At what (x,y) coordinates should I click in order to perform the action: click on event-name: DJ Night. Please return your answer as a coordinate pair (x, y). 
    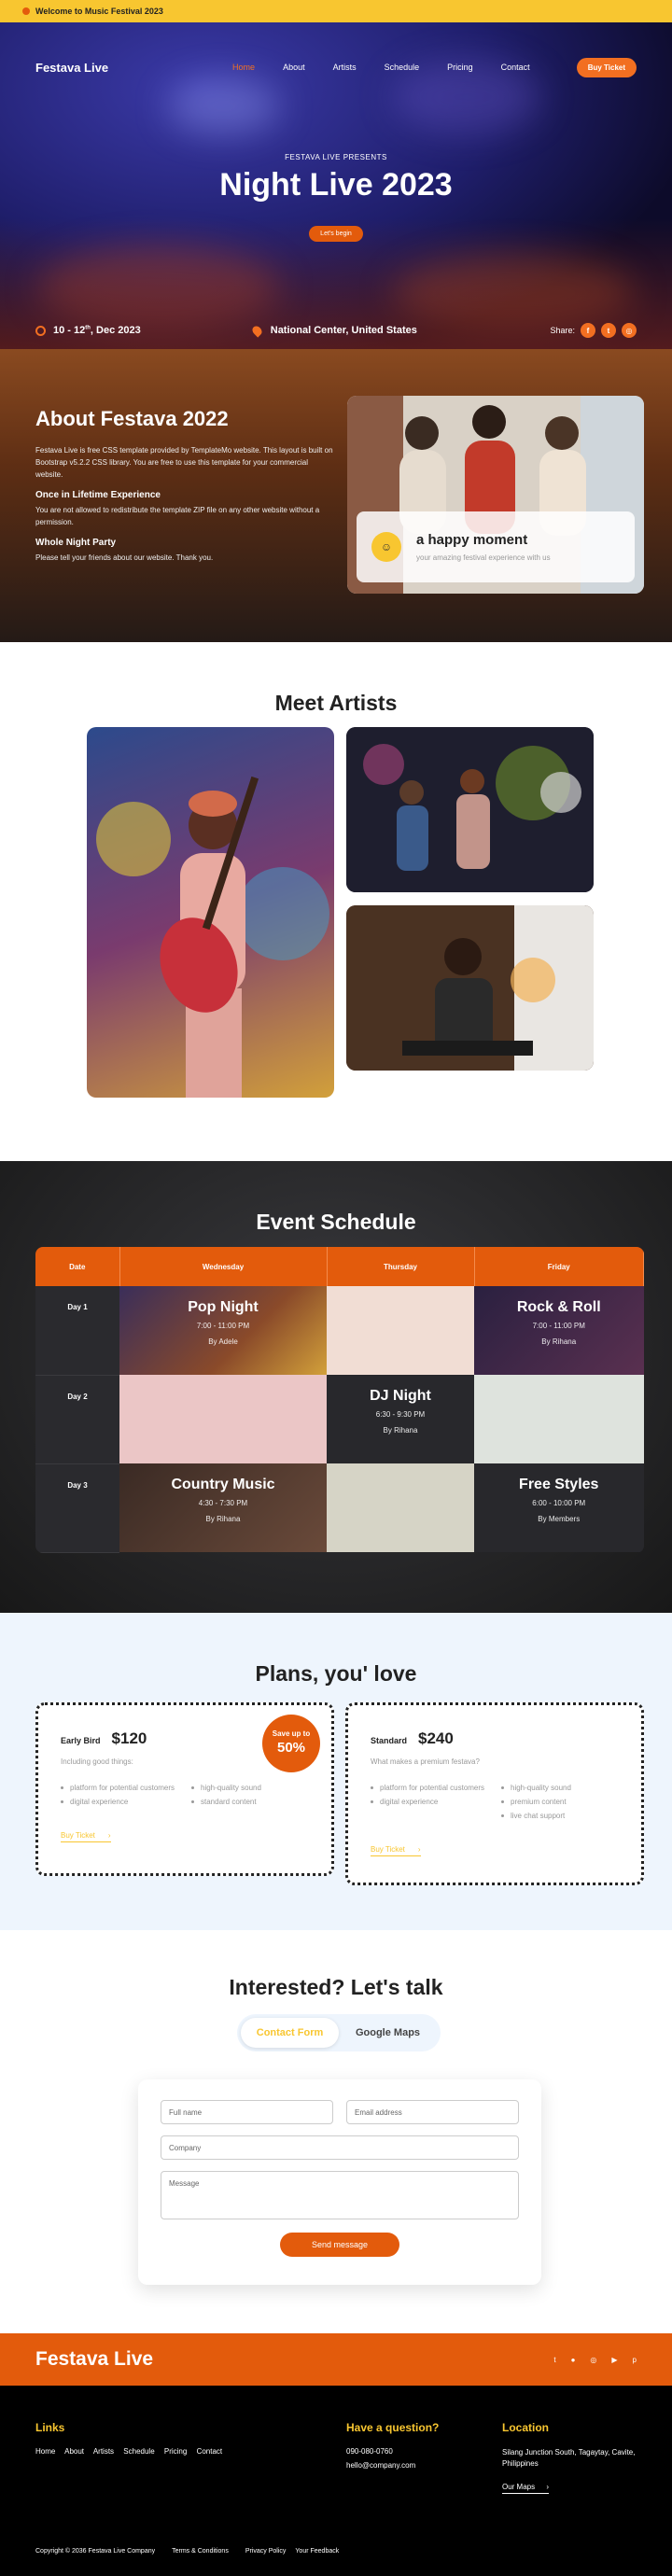
    Looking at the image, I should click on (400, 1396).